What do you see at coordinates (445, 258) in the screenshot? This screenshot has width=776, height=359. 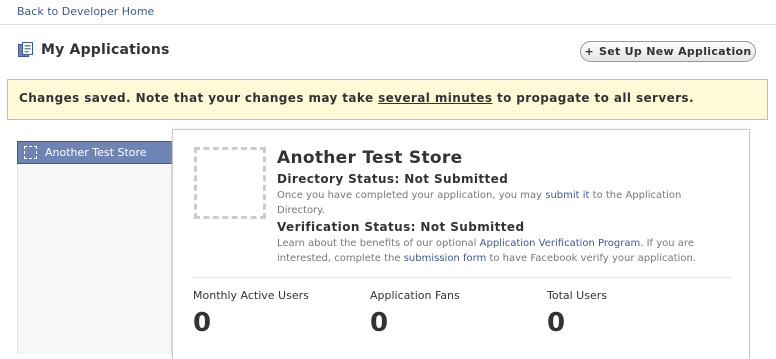 I see `submission-form-link: submission form` at bounding box center [445, 258].